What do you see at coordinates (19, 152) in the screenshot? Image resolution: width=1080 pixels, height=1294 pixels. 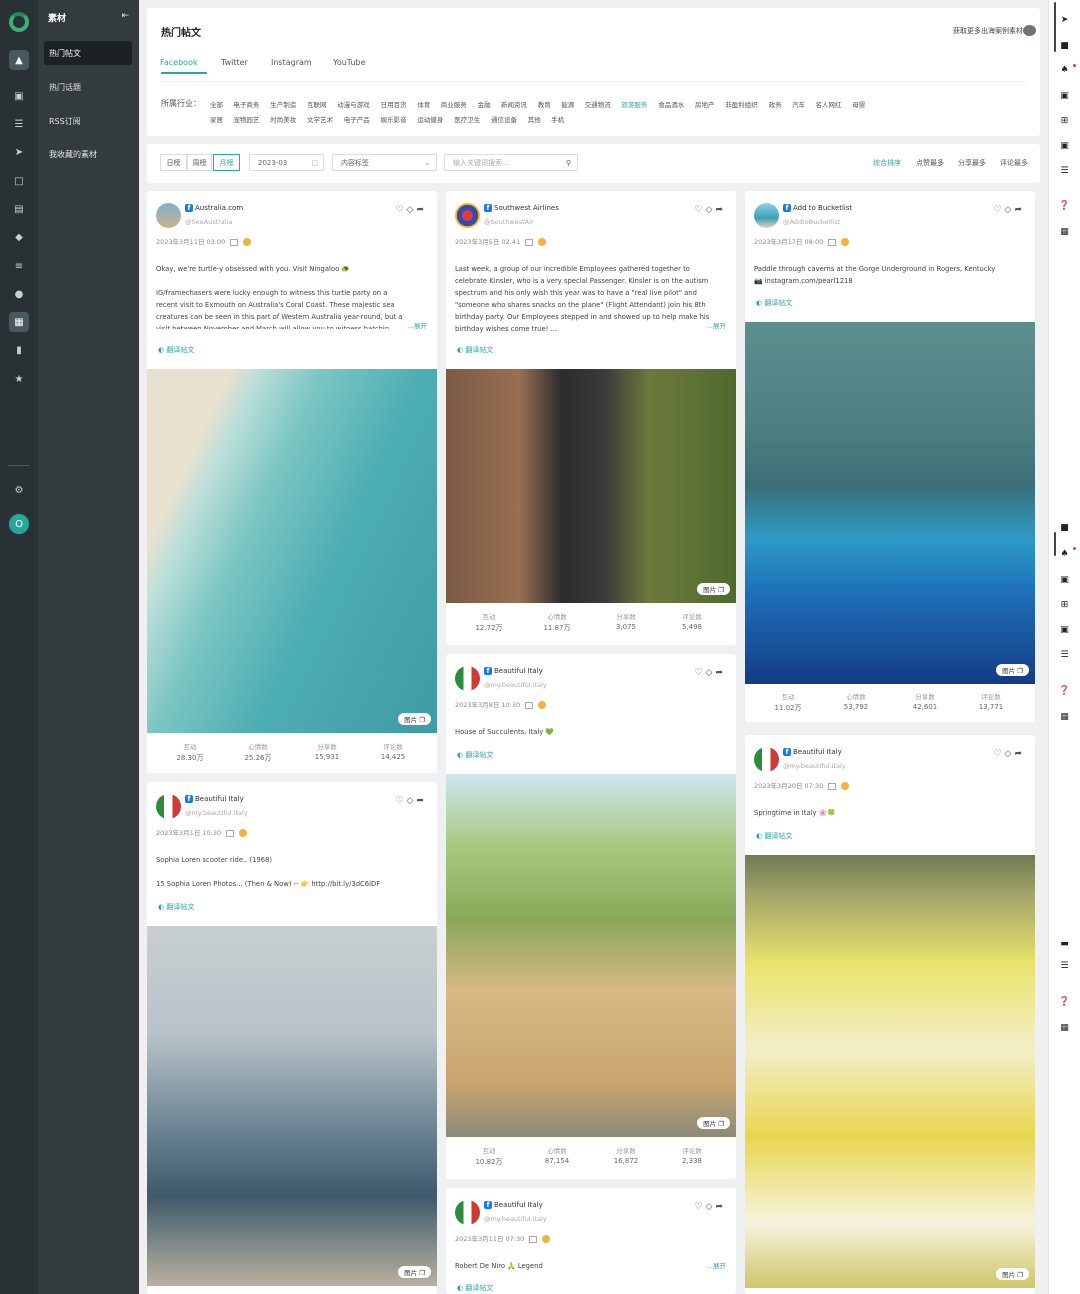 I see `send-icon: ➤` at bounding box center [19, 152].